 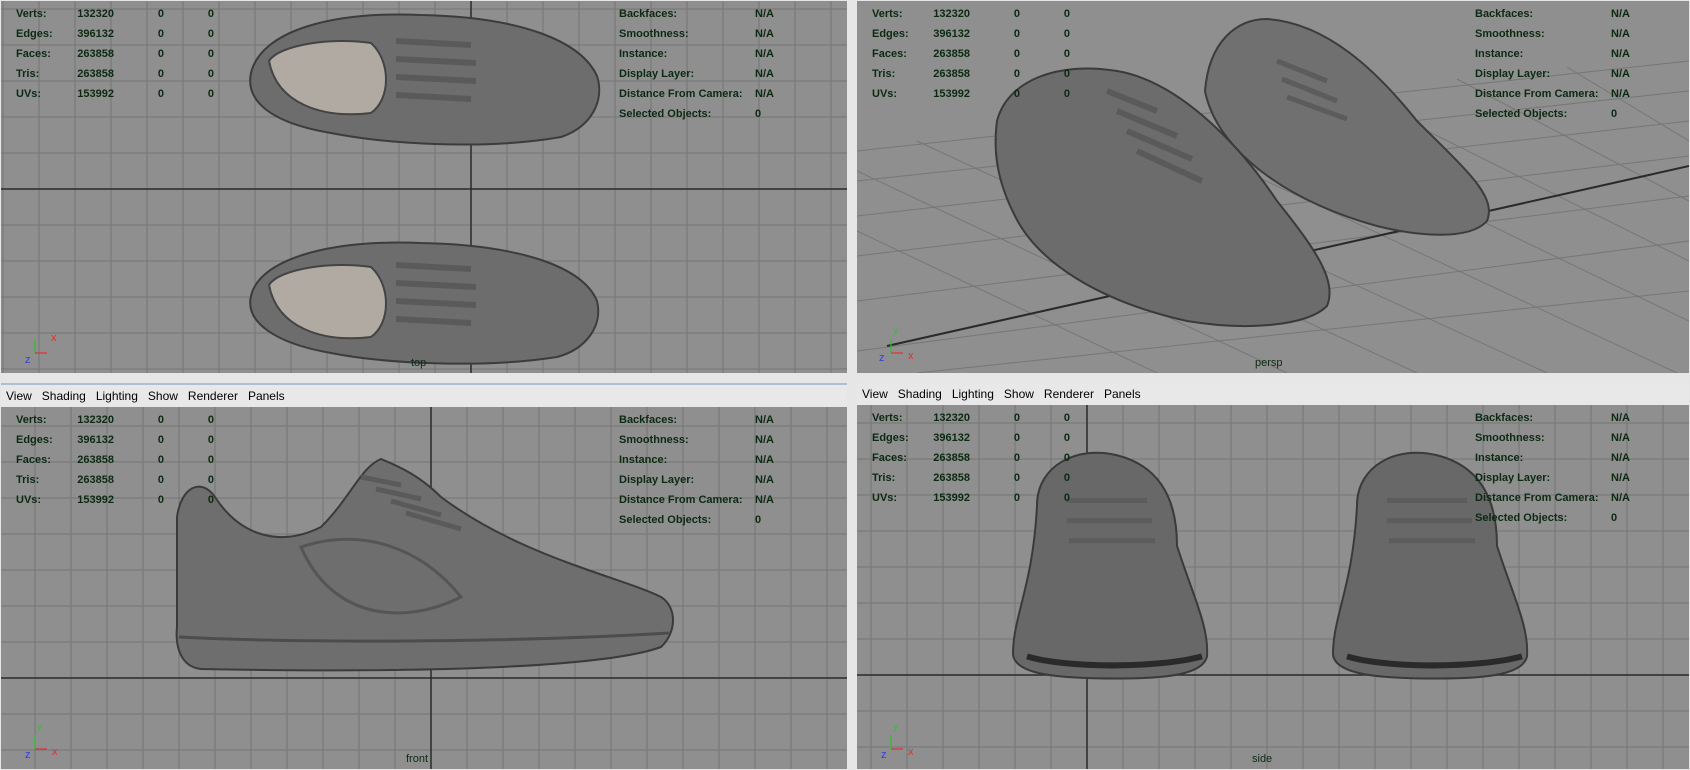 What do you see at coordinates (39, 347) in the screenshot?
I see `axis-gizmo-icon: xz` at bounding box center [39, 347].